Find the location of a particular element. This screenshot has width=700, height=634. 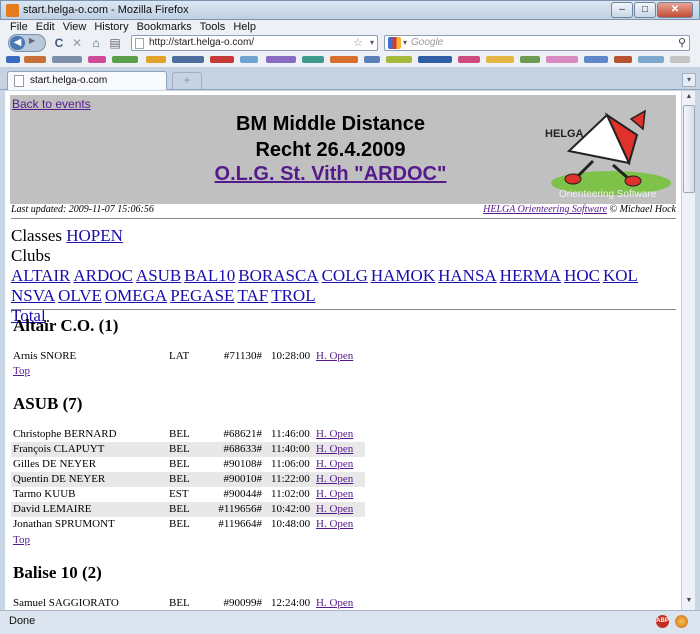

scroll-up-icon: ▲ is located at coordinates (689, 98).